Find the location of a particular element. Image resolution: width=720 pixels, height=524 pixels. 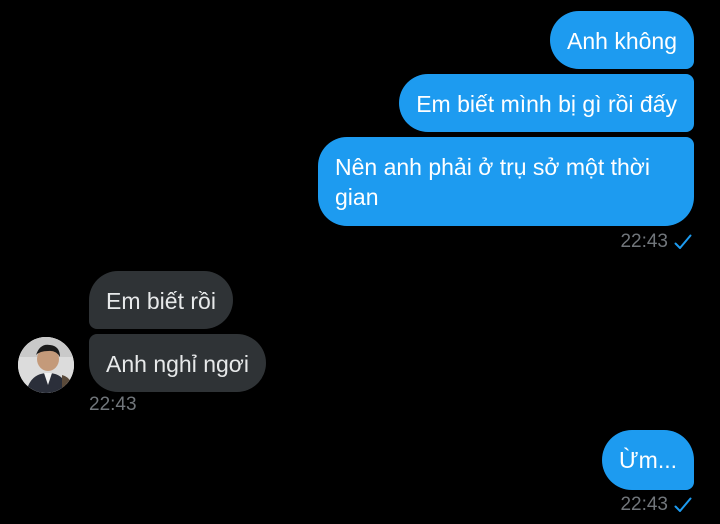

message-bubble-incoming: Em biết rồi is located at coordinates (161, 300).